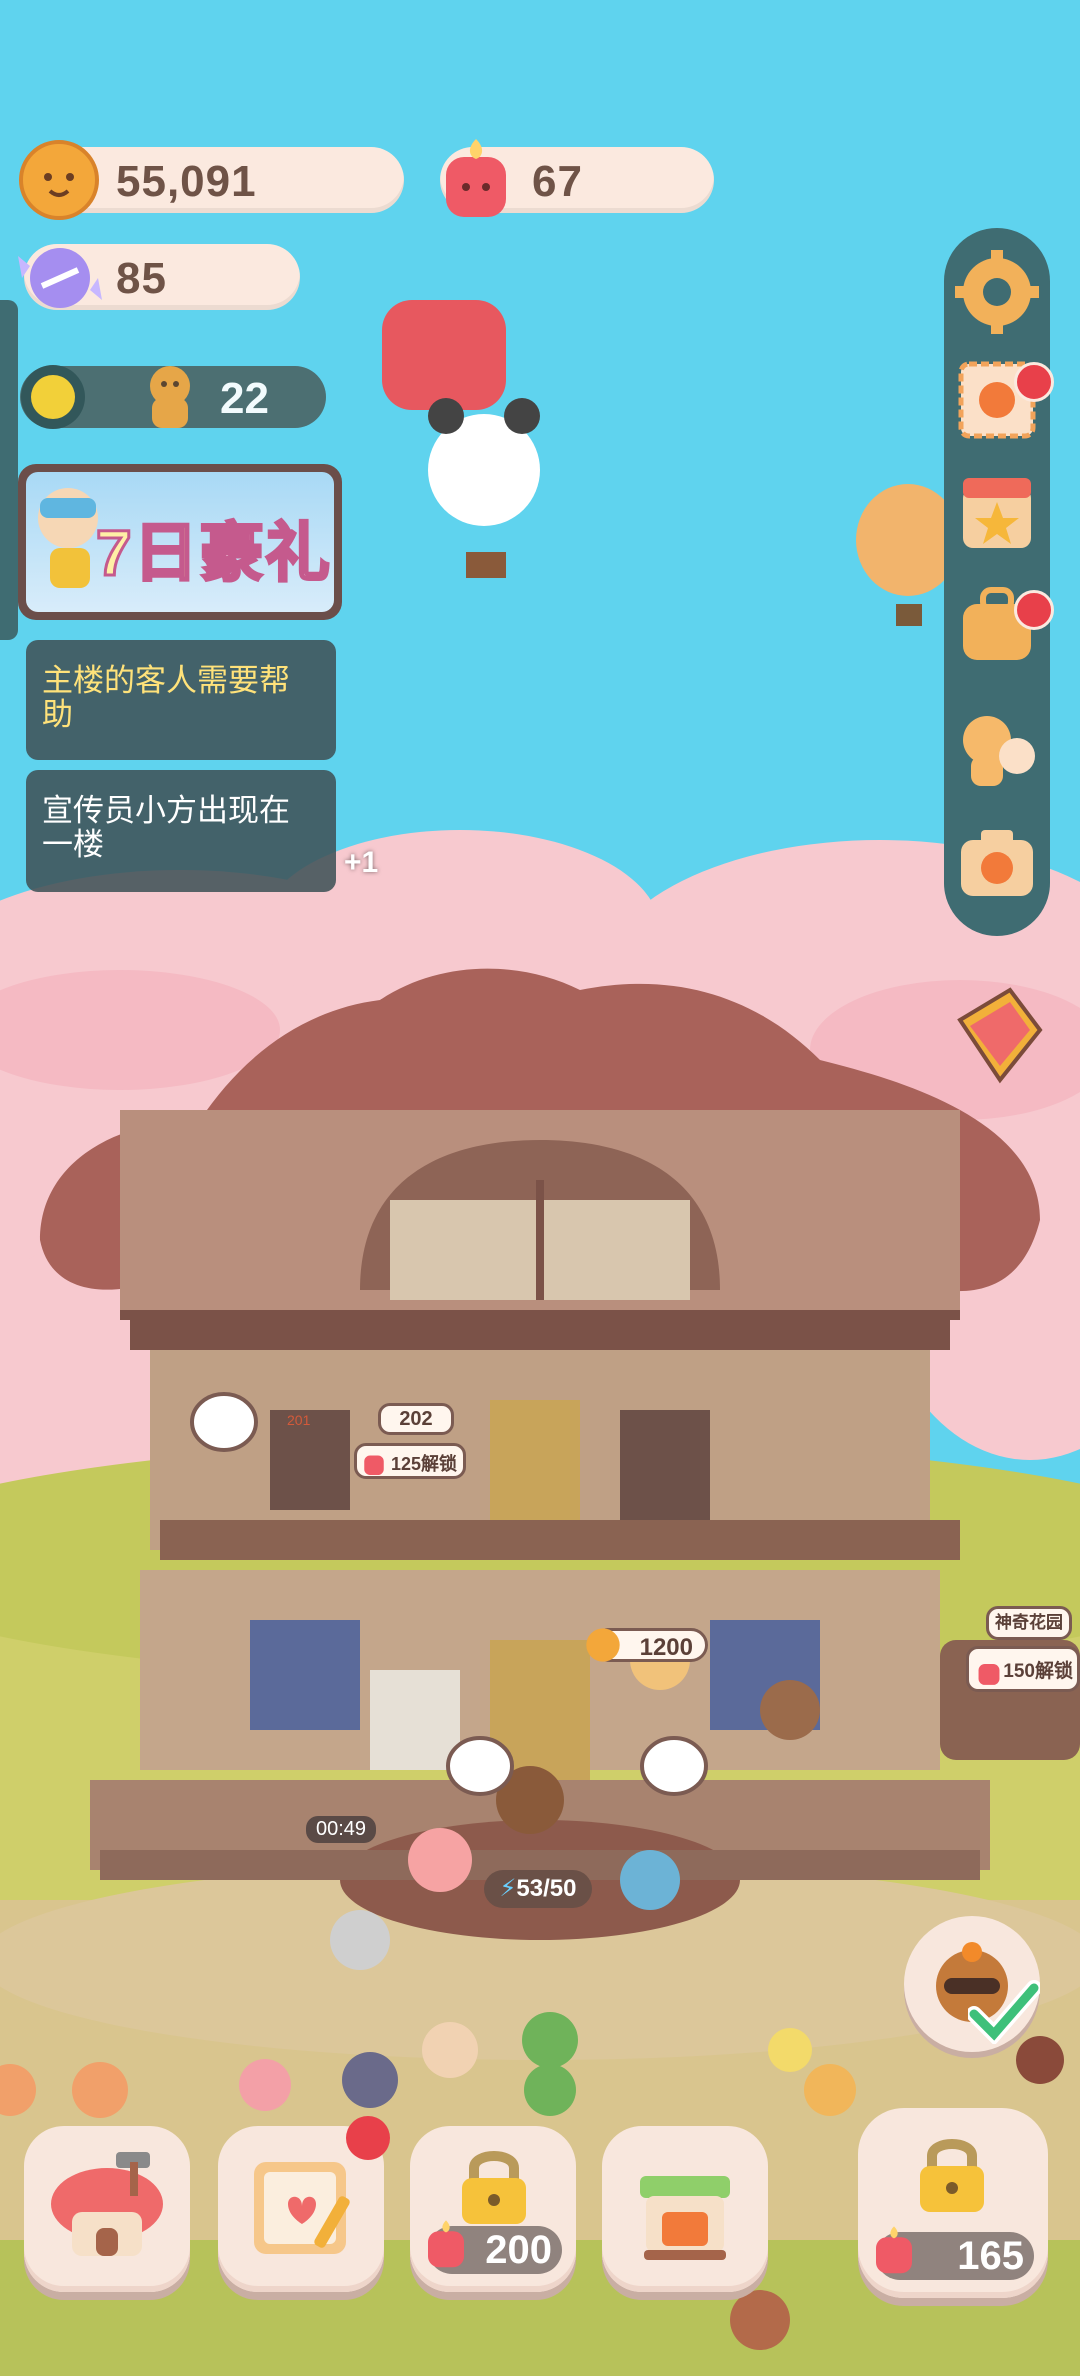 This screenshot has width=1080, height=2376. Describe the element at coordinates (997, 512) in the screenshot. I see `store-icon` at that location.